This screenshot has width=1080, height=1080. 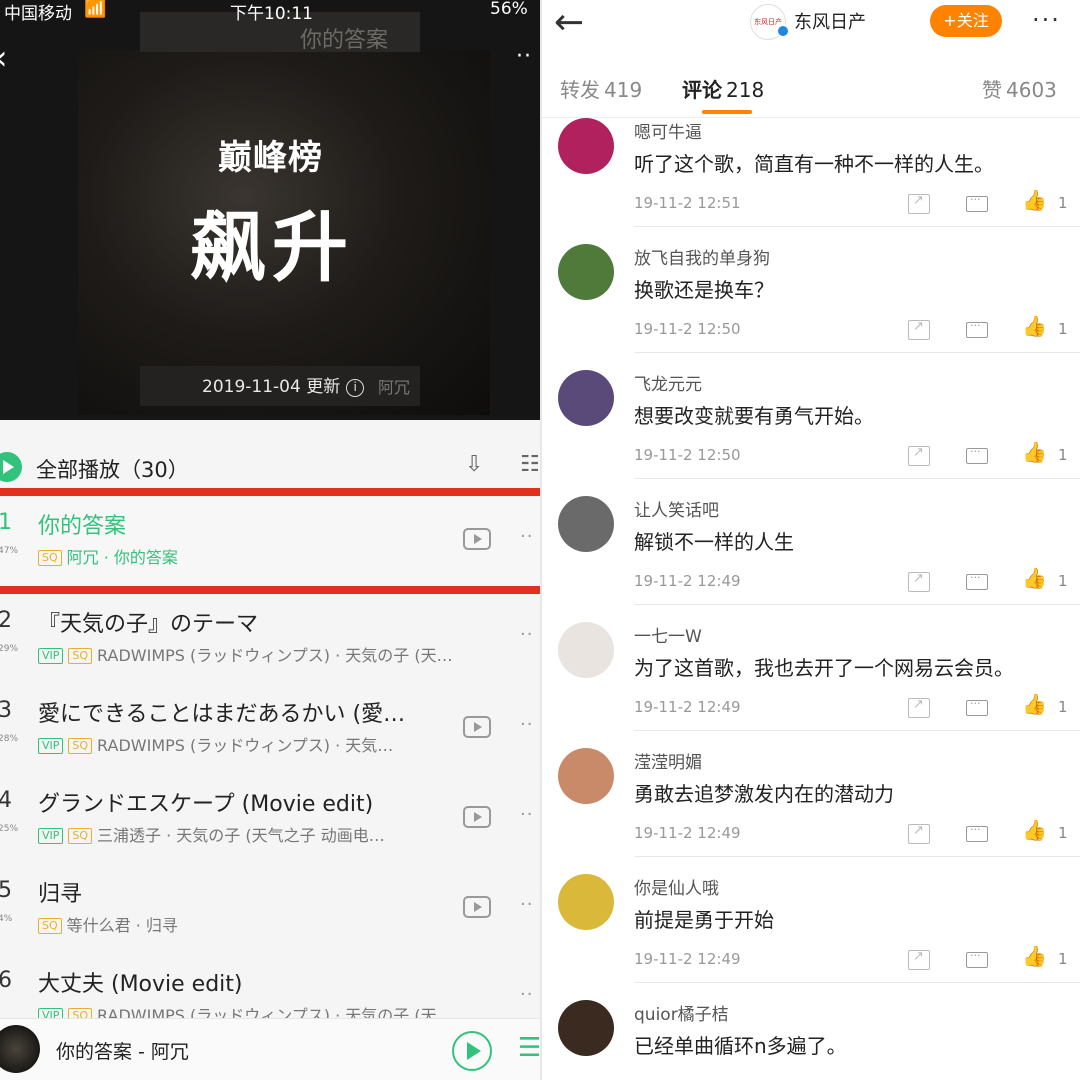 I want to click on like-count: 1, so click(x=1063, y=203).